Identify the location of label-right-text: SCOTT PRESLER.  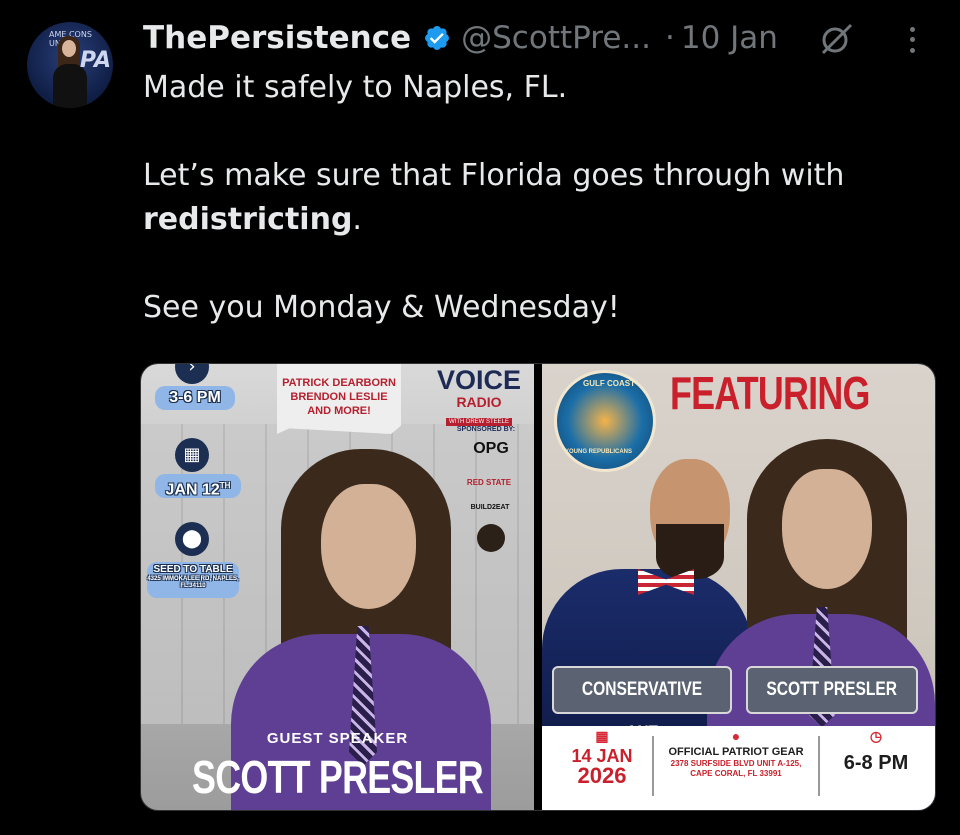
(832, 689).